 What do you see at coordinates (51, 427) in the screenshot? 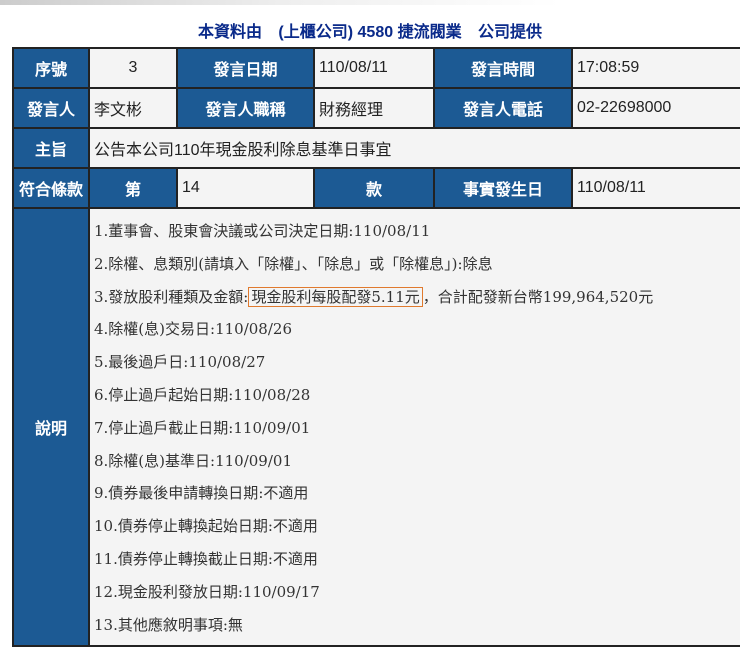
I see `desc-label: 說明` at bounding box center [51, 427].